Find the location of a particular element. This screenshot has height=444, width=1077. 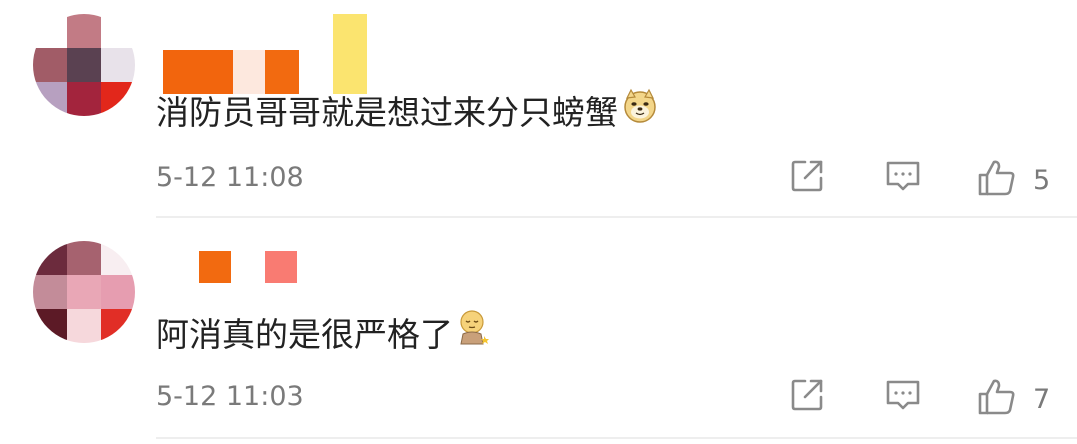

comment-time: 5-12 11:03 is located at coordinates (230, 396).